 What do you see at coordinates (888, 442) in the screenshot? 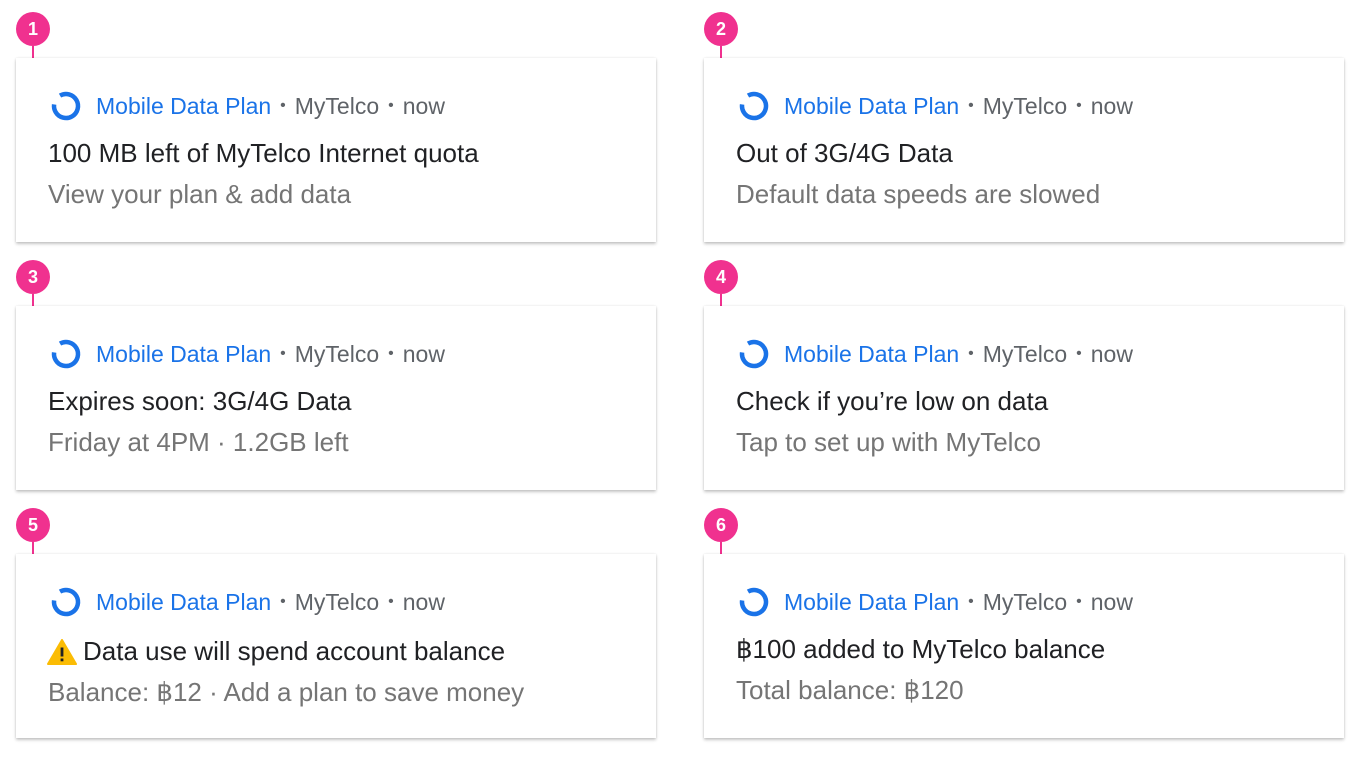
I see `notification-body: Tap to set up with MyTelco` at bounding box center [888, 442].